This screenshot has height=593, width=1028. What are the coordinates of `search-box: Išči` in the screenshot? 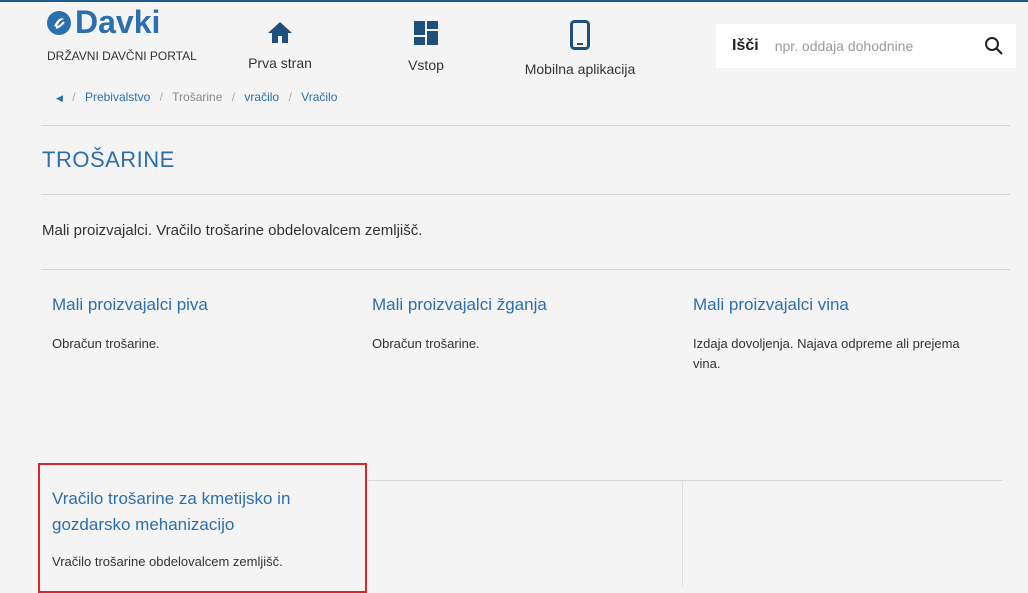 It's located at (866, 46).